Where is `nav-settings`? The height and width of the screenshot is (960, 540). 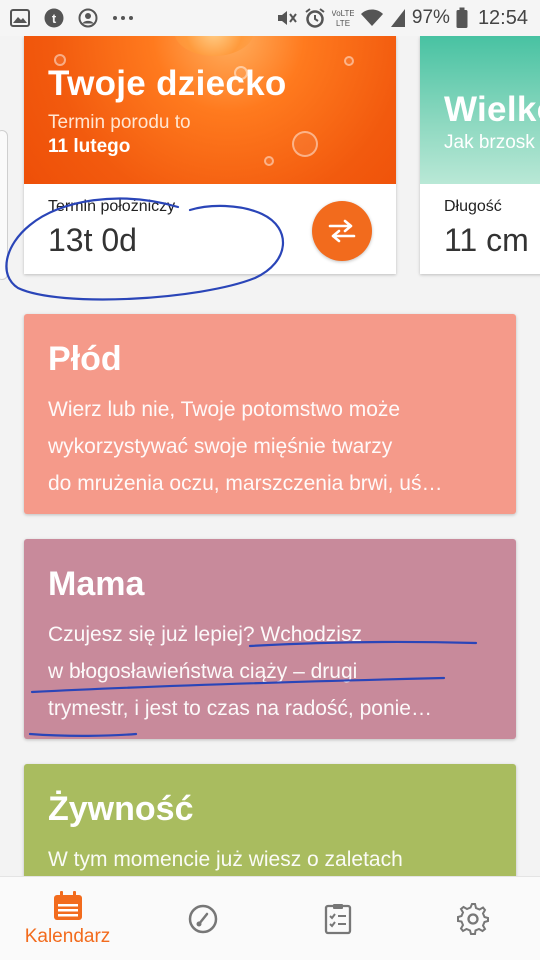 nav-settings is located at coordinates (472, 918).